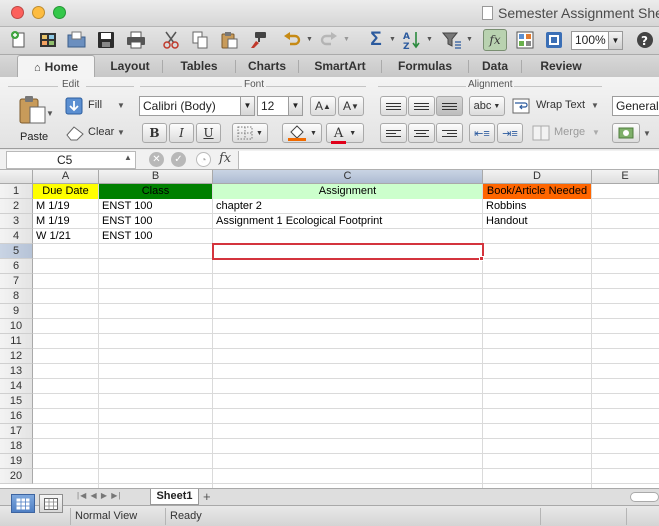 This screenshot has height=526, width=659. Describe the element at coordinates (16, 221) in the screenshot. I see `row-header-3: 3` at that location.